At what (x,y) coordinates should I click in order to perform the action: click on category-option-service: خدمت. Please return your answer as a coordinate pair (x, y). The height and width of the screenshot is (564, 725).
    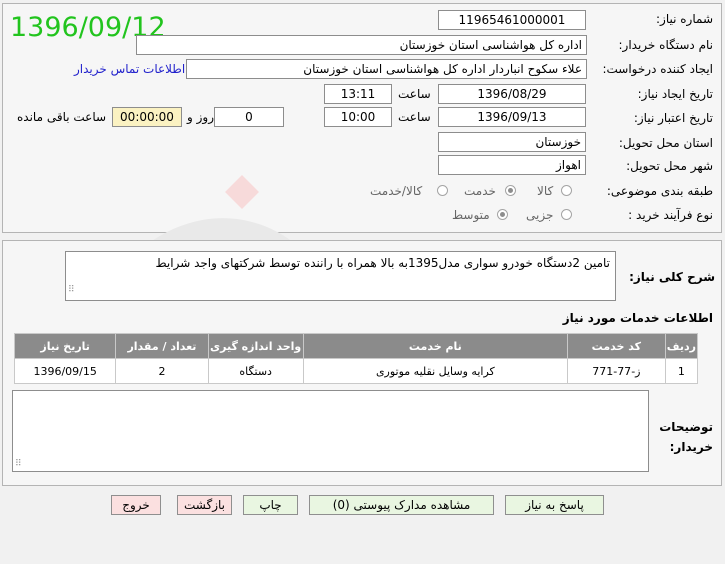
    Looking at the image, I should click on (480, 191).